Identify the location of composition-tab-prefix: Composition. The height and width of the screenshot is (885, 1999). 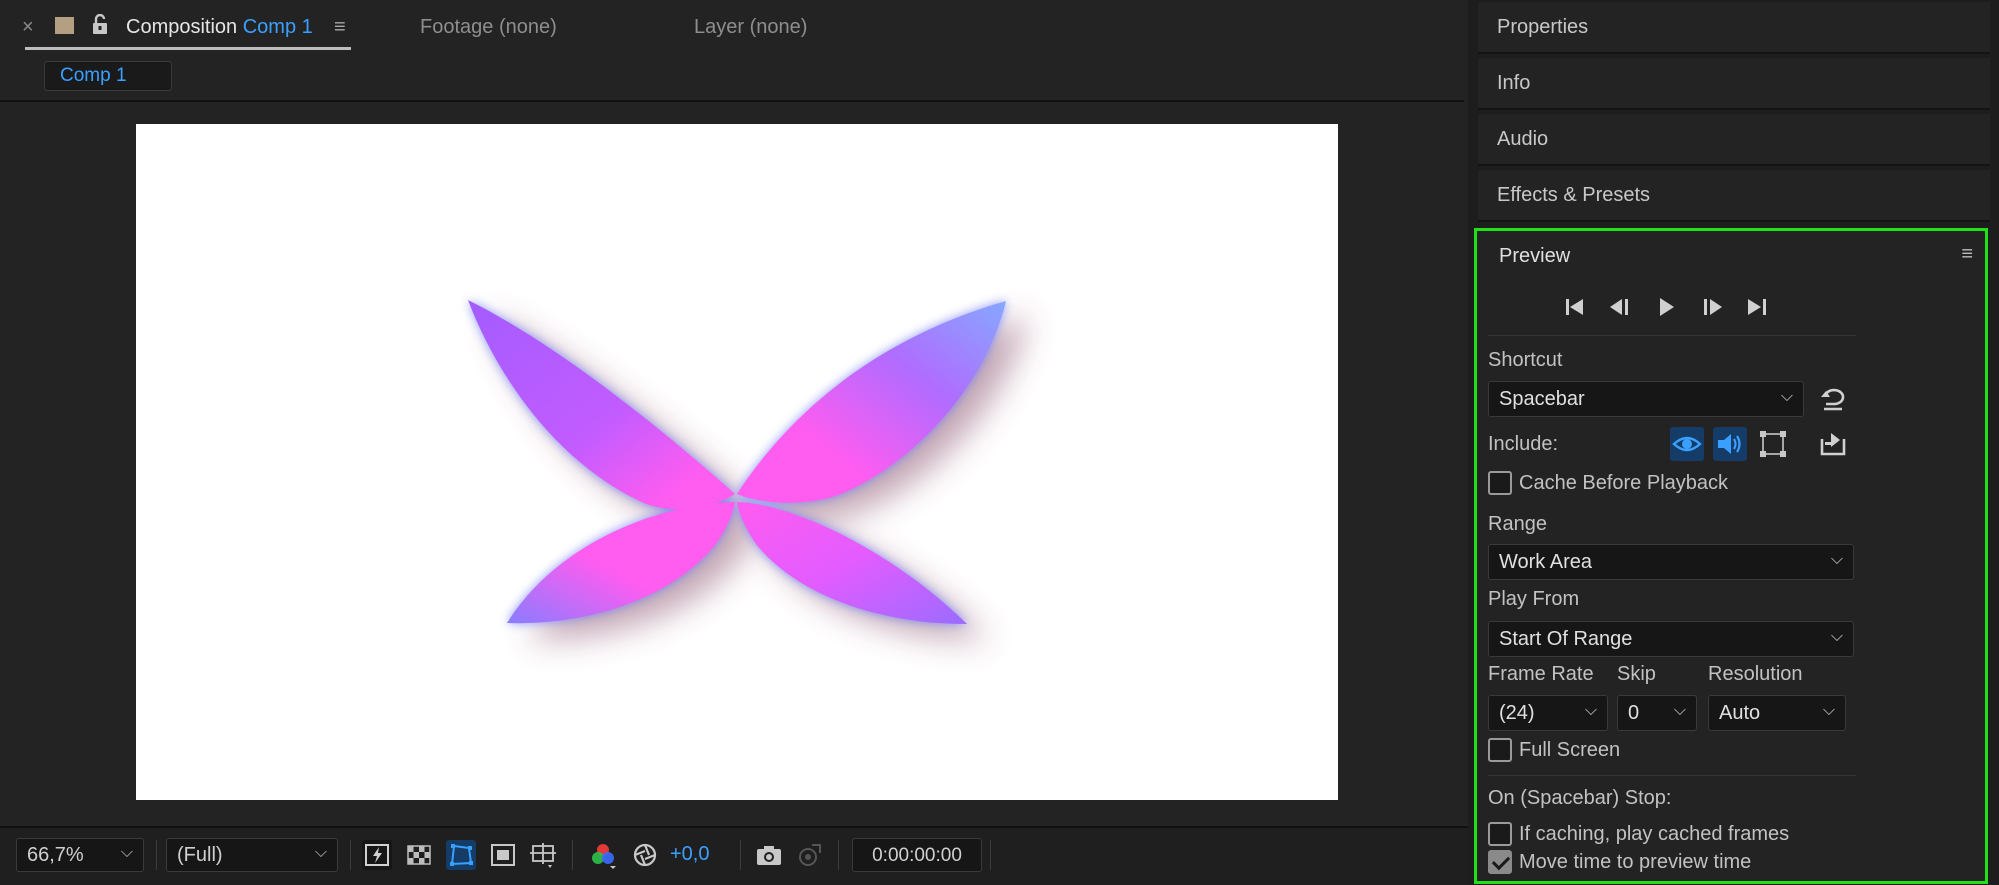
(182, 27).